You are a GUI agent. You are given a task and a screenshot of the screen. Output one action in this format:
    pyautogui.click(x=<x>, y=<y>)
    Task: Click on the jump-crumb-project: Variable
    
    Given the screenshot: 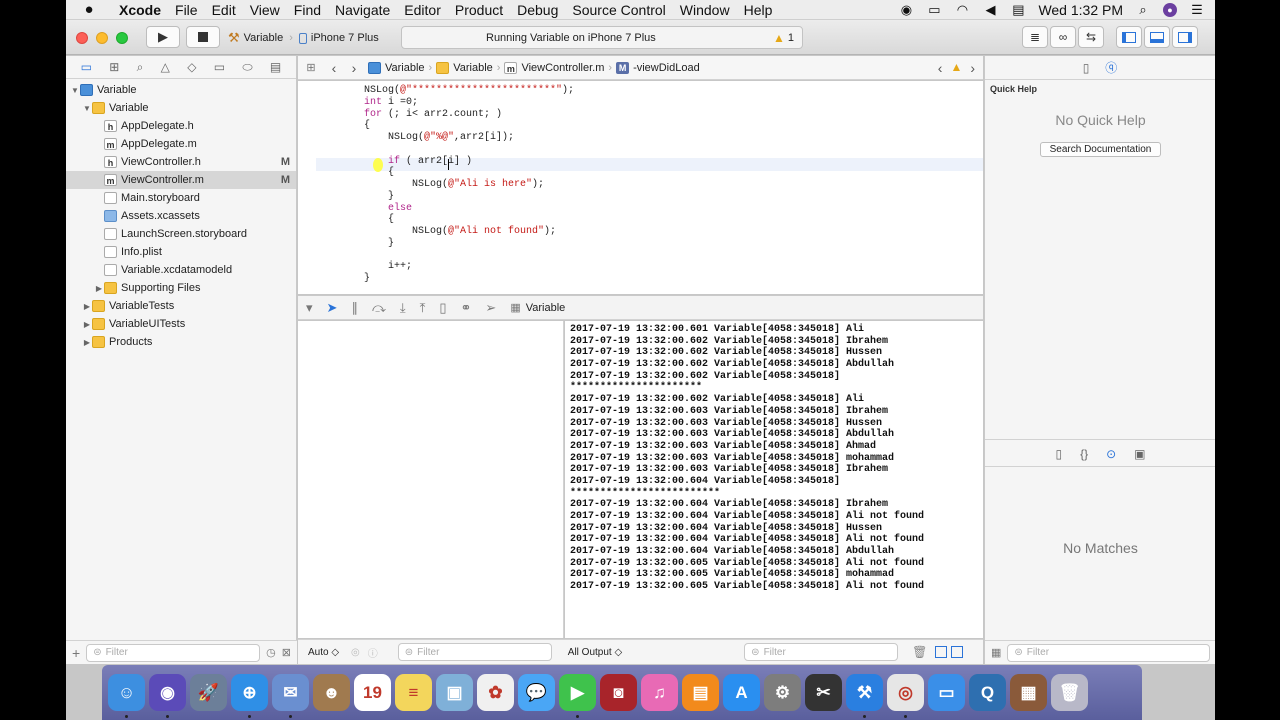 What is the action you would take?
    pyautogui.click(x=396, y=67)
    